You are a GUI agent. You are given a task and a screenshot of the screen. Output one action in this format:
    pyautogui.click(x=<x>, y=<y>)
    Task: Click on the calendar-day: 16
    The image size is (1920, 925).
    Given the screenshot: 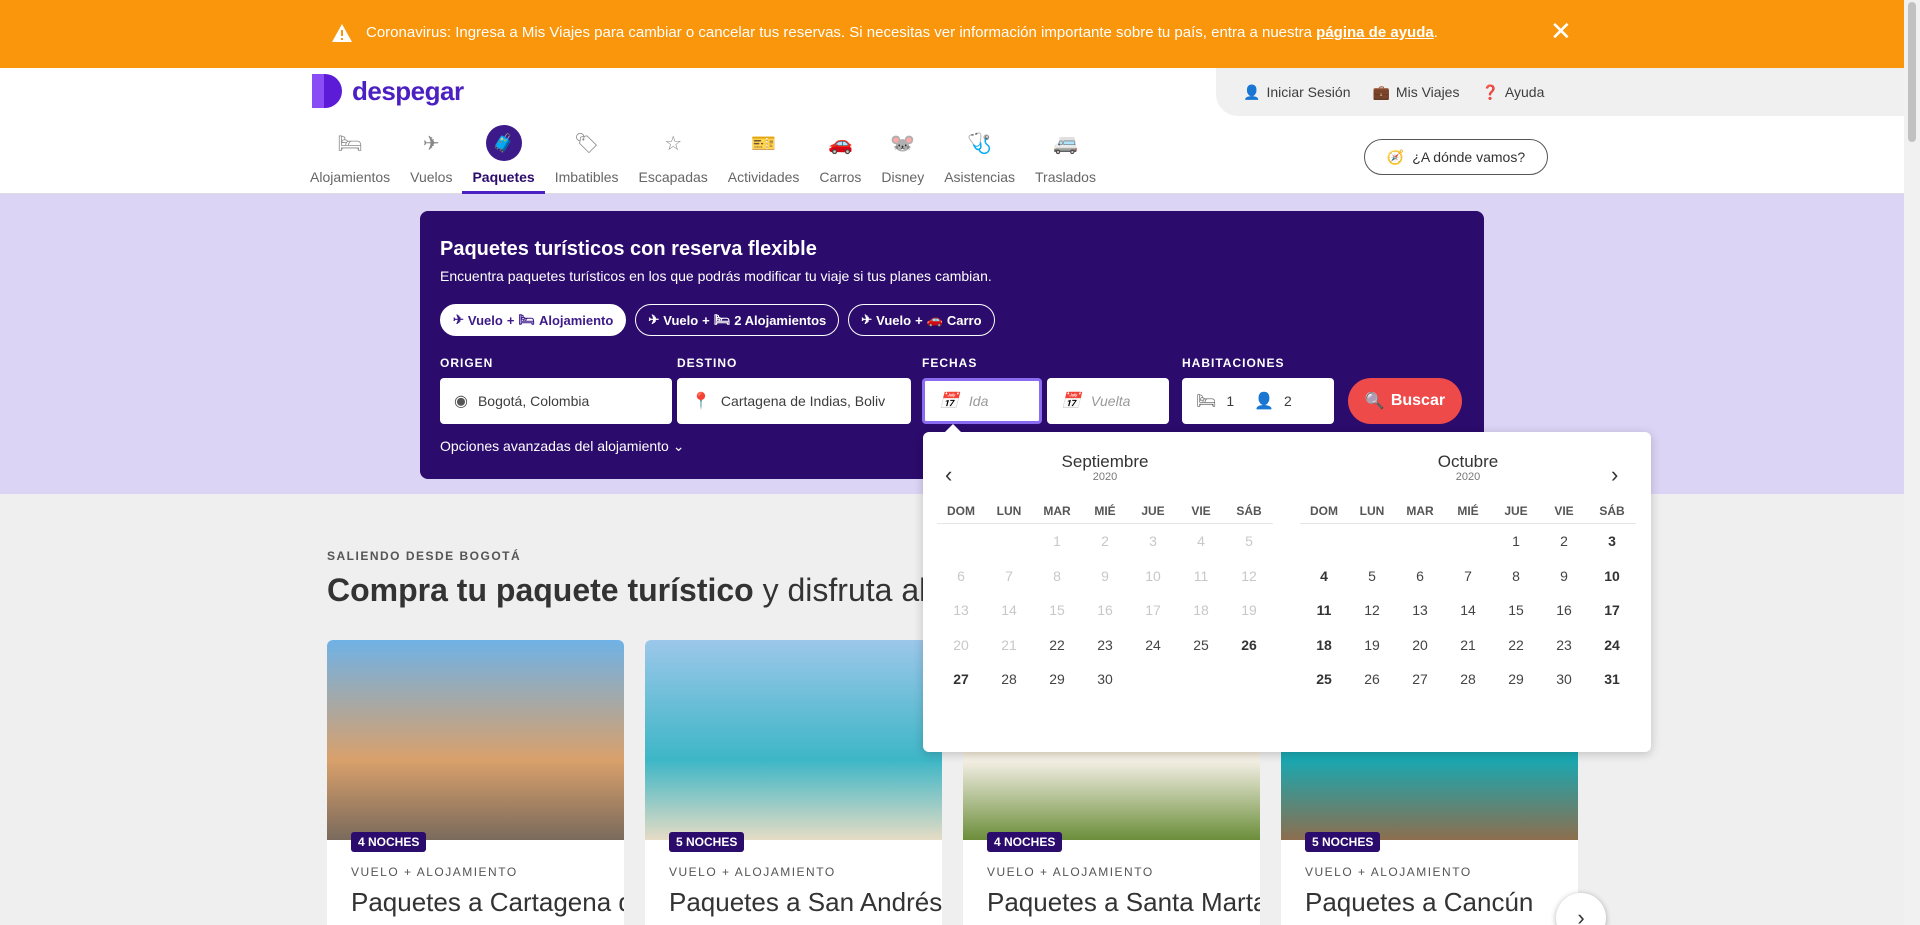 What is the action you would take?
    pyautogui.click(x=1564, y=610)
    